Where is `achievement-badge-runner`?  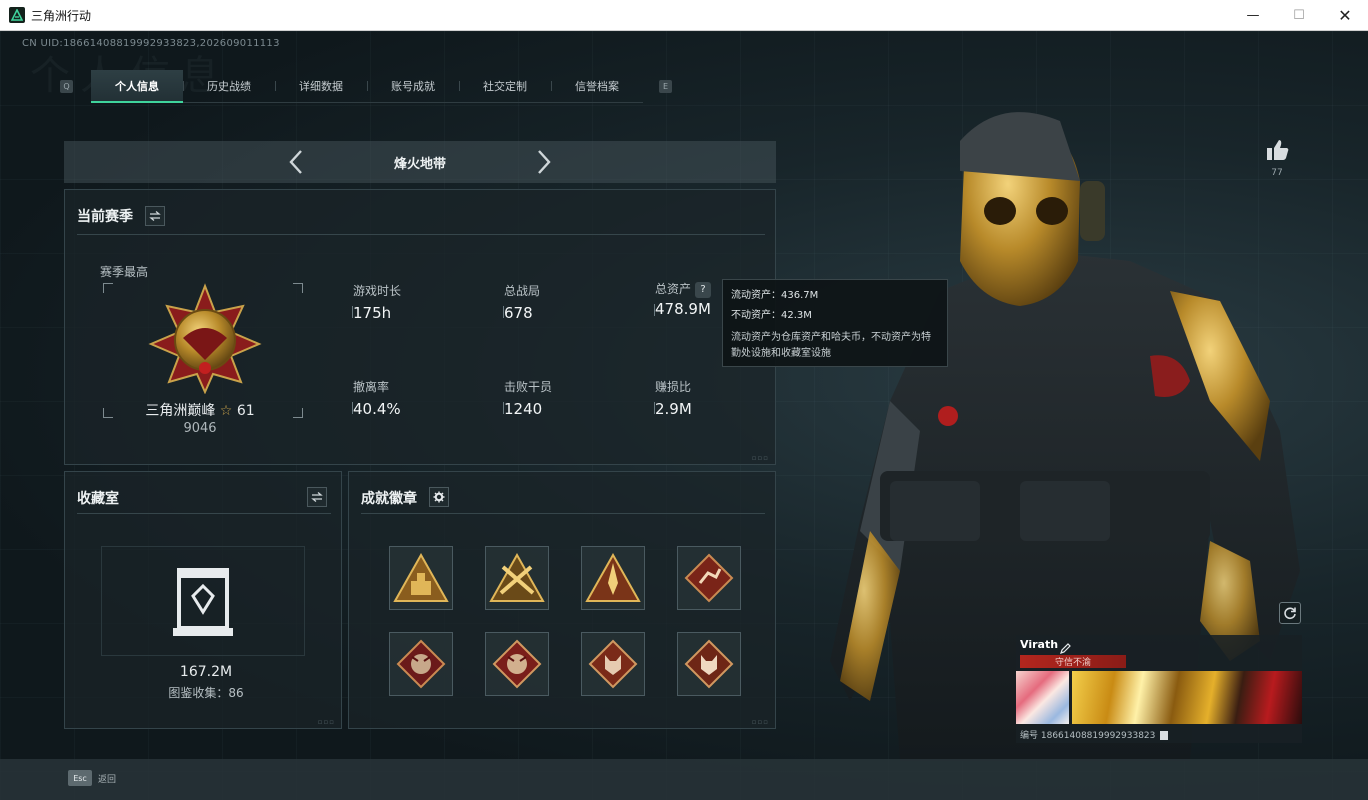 achievement-badge-runner is located at coordinates (709, 578).